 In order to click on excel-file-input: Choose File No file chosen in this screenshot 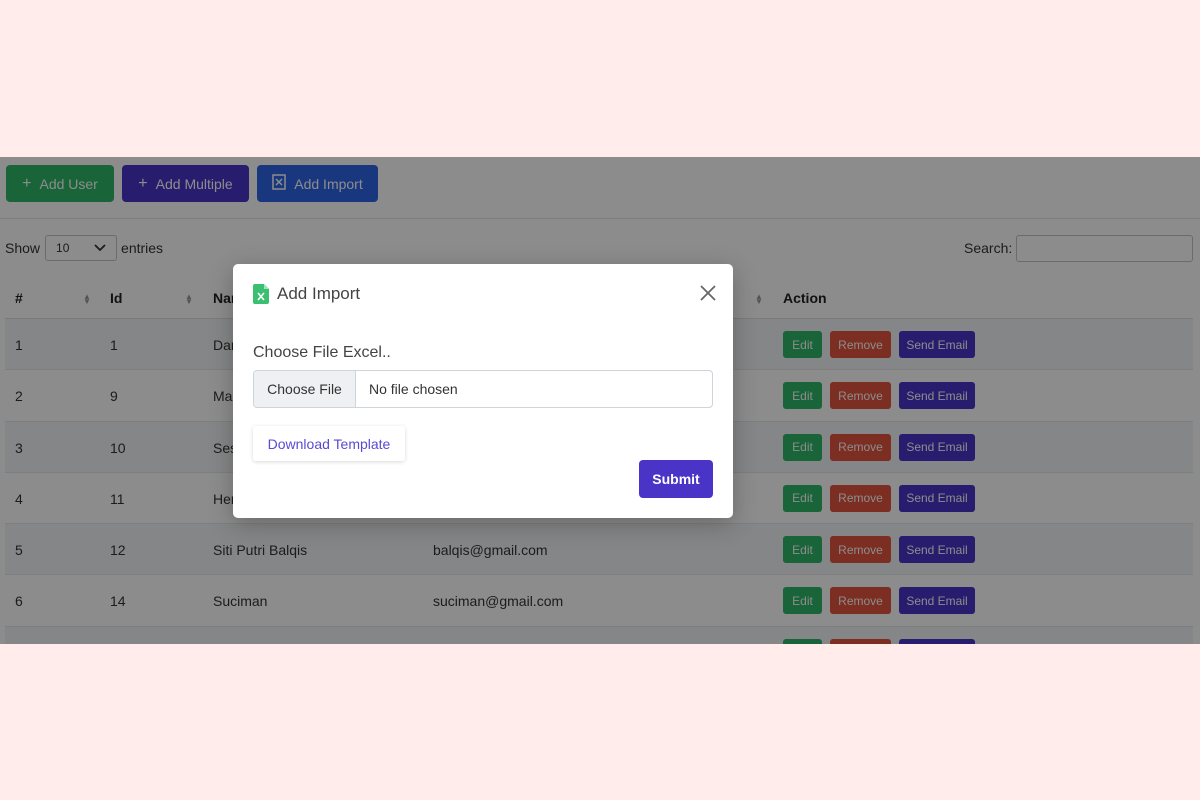, I will do `click(483, 389)`.